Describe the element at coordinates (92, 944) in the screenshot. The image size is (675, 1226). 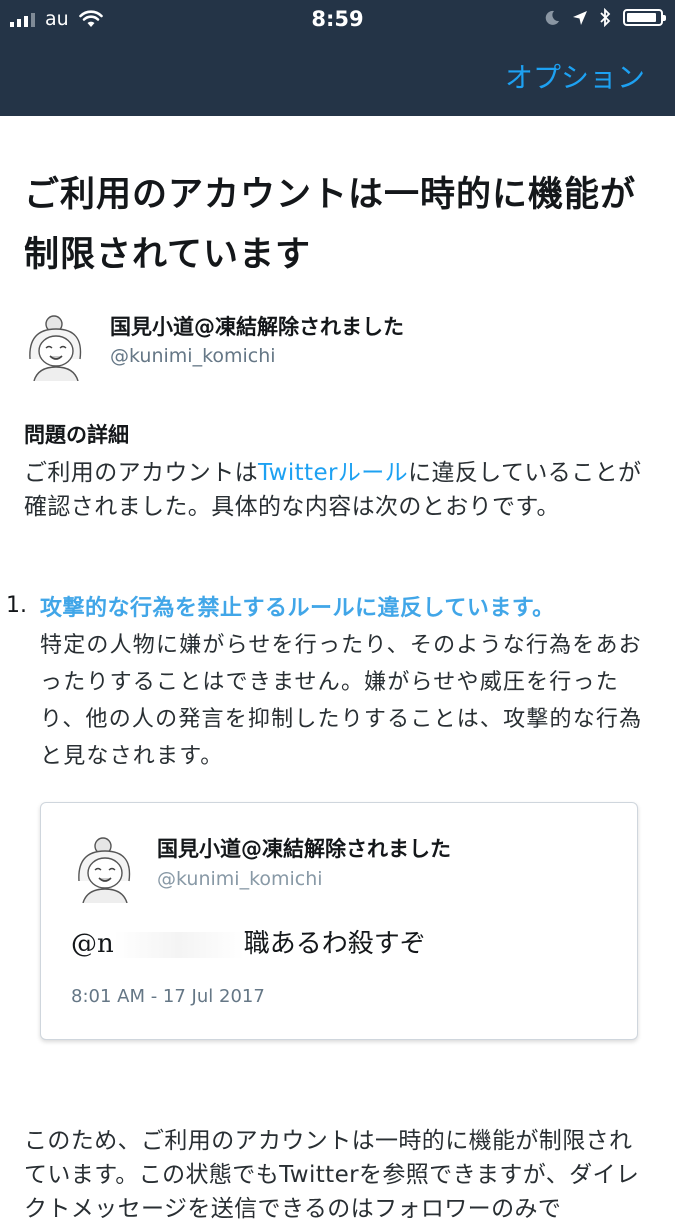
I see `tweet-mention: @n` at that location.